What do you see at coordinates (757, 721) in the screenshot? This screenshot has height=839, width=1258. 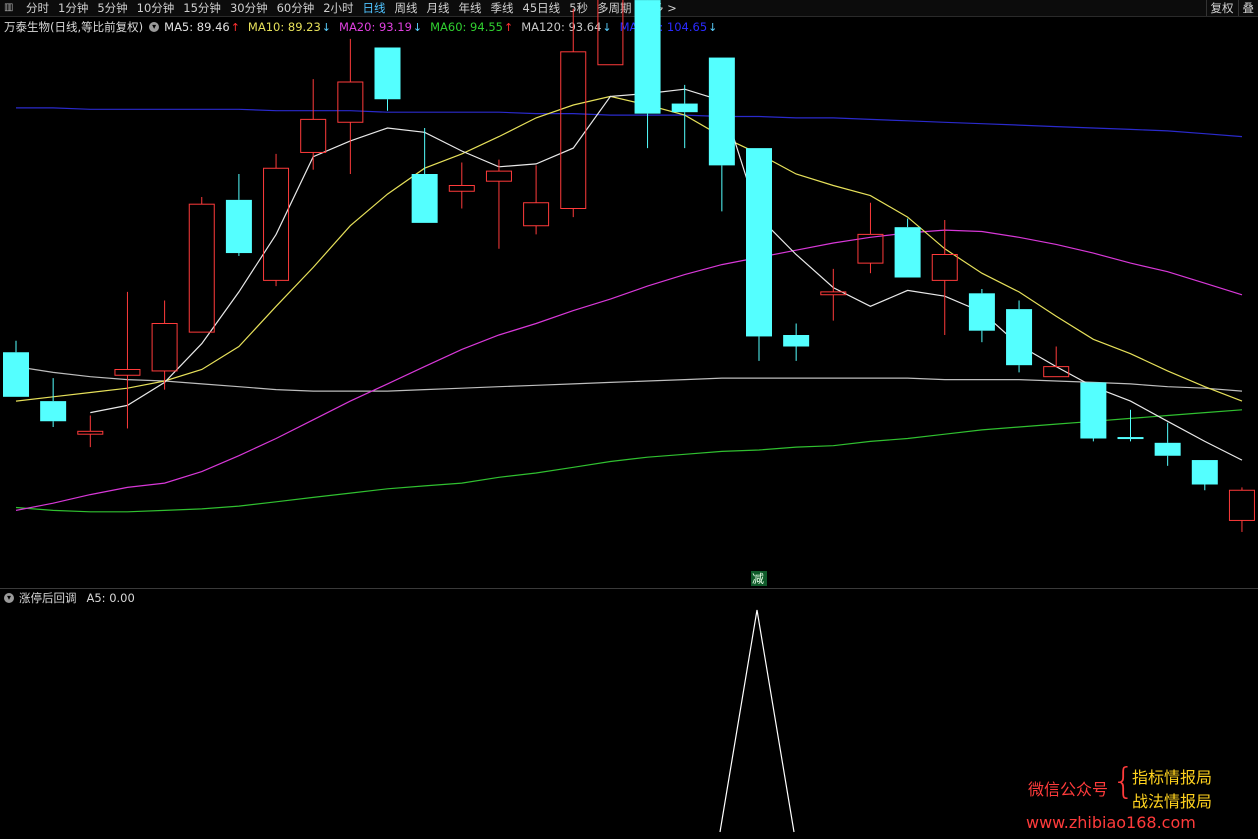 I see `indicator-a5-line` at bounding box center [757, 721].